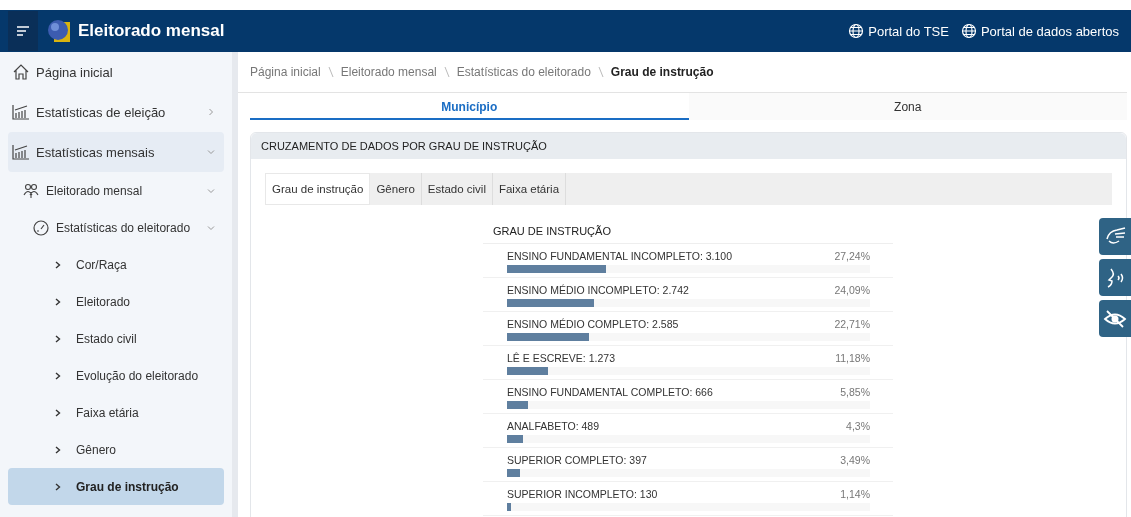 This screenshot has height=517, width=1131. I want to click on row-label: ENSINO FUNDAMENTAL COMPLETO: 666, so click(610, 392).